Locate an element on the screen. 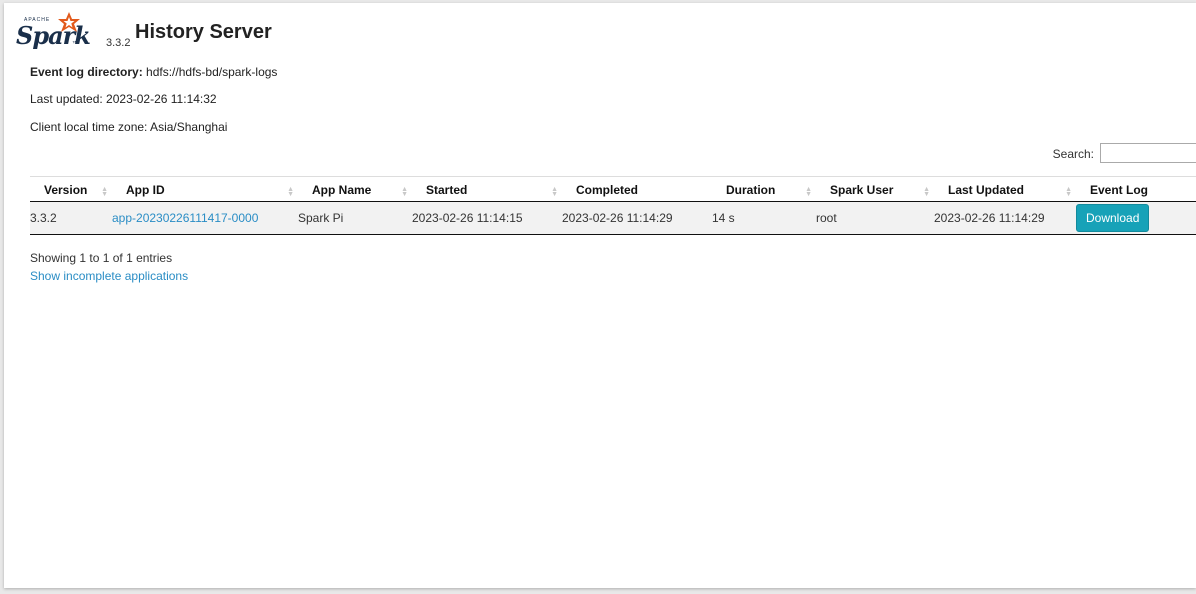 This screenshot has height=594, width=1196. column-header-app-id: App ID ▲ ▼ is located at coordinates (205, 189).